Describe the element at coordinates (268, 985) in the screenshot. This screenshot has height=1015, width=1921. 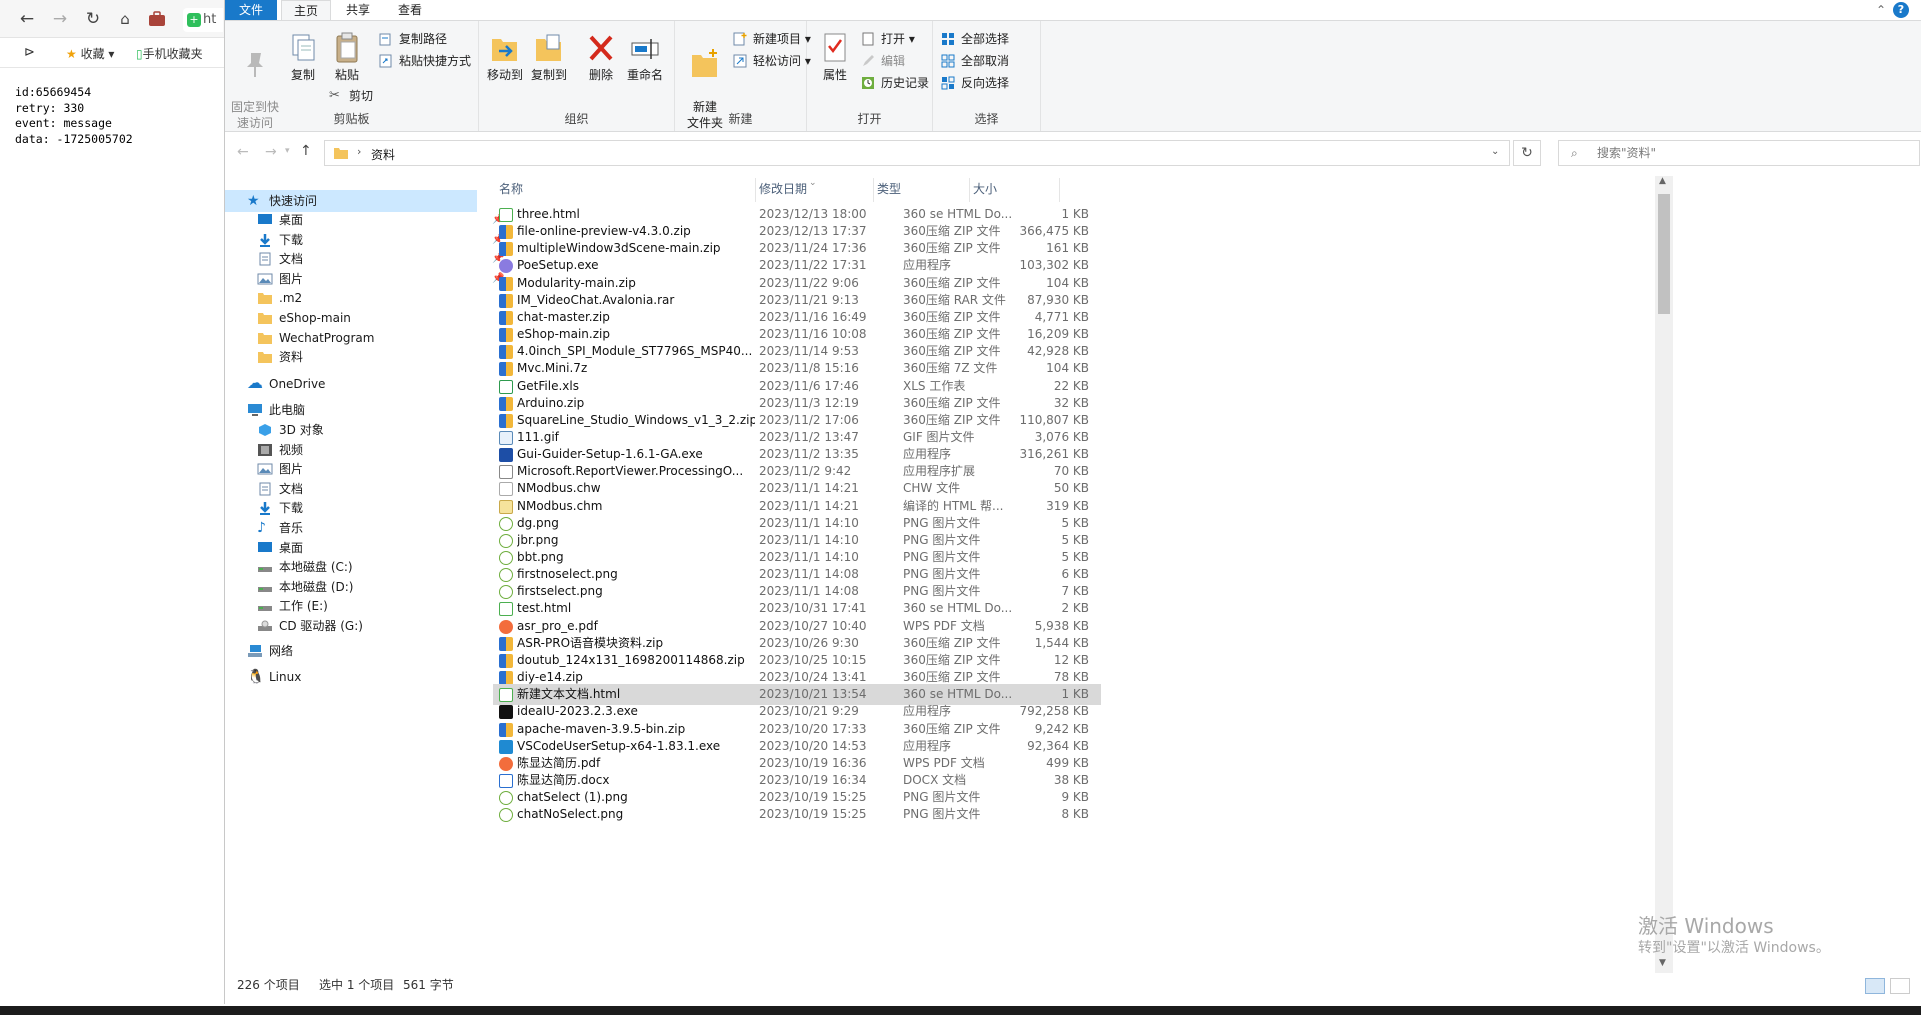
I see `item-count: 226 个项目` at that location.